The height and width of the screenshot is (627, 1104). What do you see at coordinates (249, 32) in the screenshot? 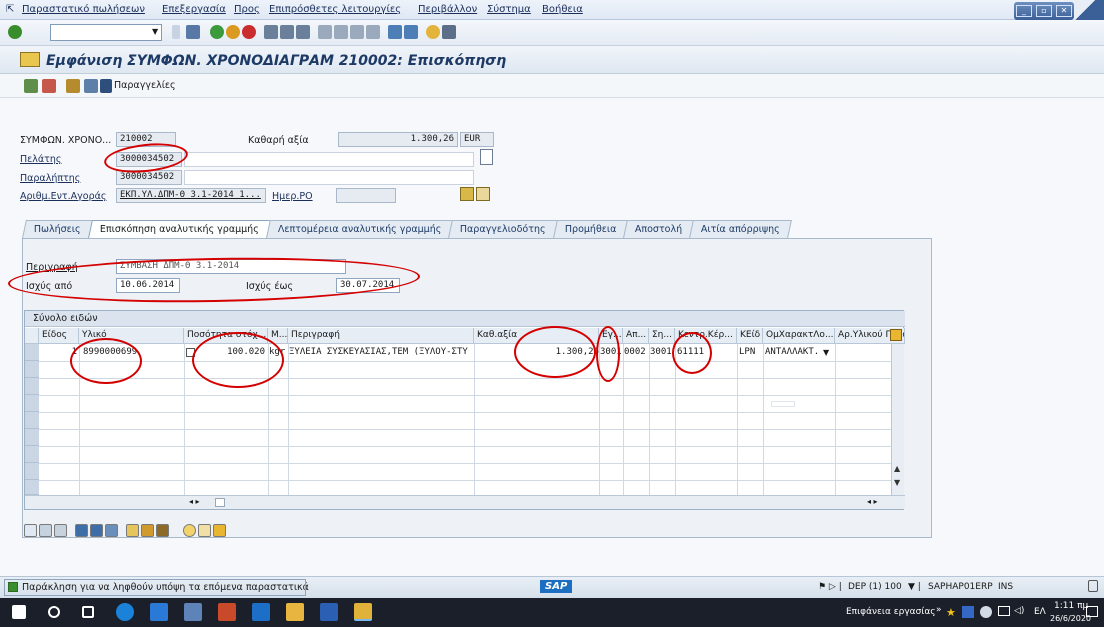
I see `cancel-icon` at bounding box center [249, 32].